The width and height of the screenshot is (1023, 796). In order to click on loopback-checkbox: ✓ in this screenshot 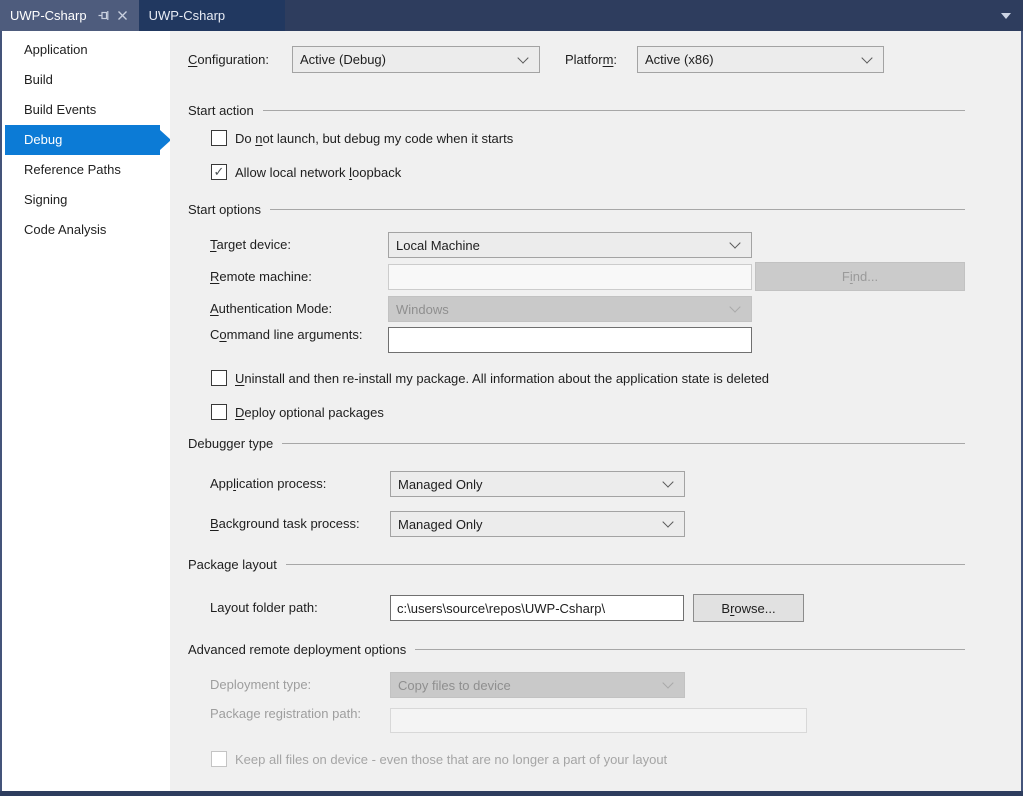, I will do `click(219, 172)`.